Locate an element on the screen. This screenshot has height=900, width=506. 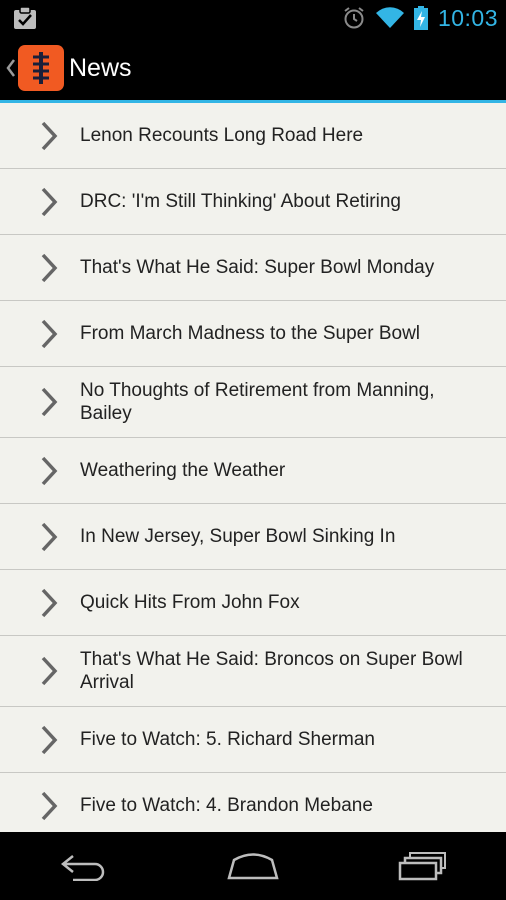
back-button is located at coordinates (84, 866).